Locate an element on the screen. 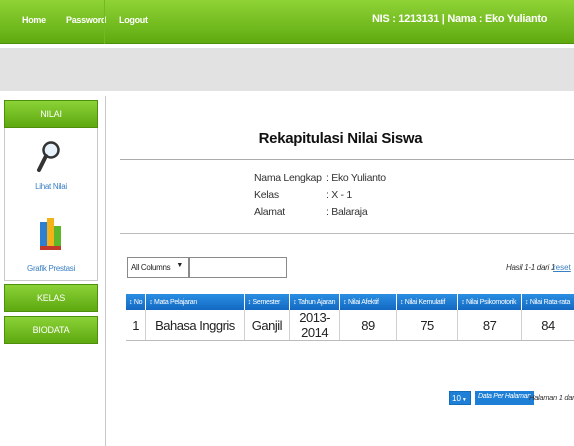  grafik-prestasi-item: Grafik Prestasi is located at coordinates (51, 245).